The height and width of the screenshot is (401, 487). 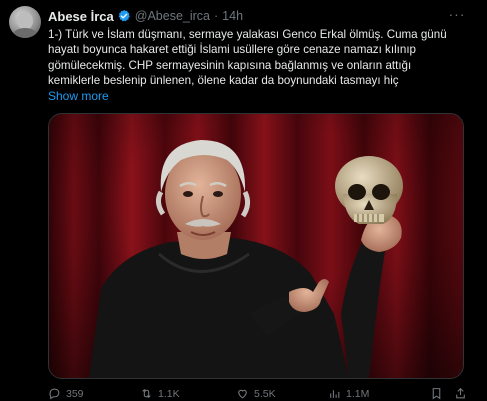 I want to click on views-icon, so click(x=335, y=394).